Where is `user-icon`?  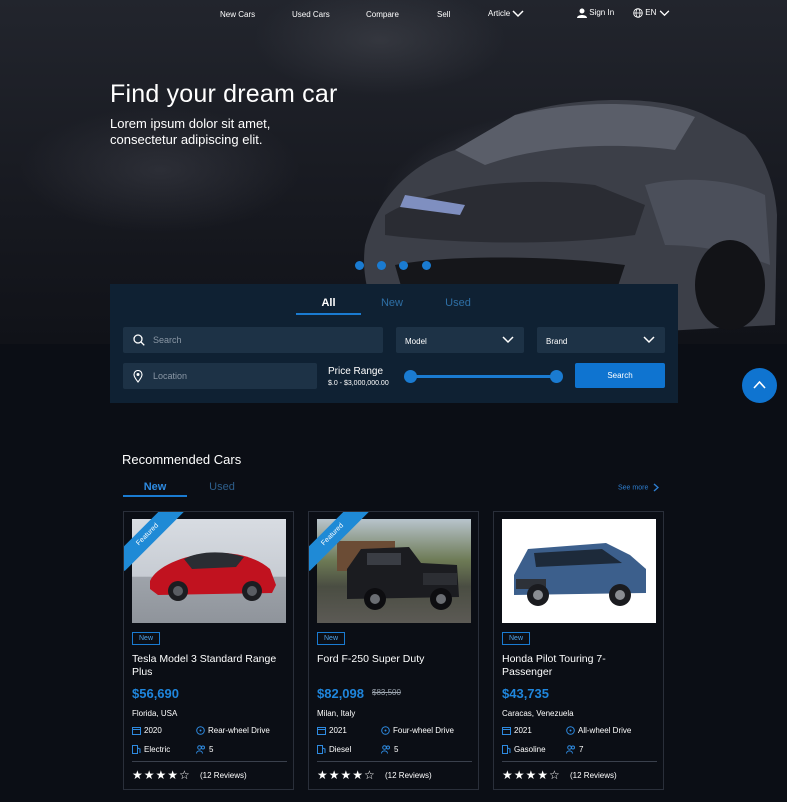
user-icon is located at coordinates (582, 13).